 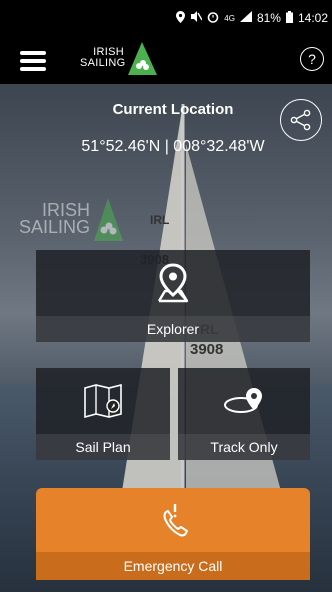 I want to click on emergency-call-button: Emergency Call, so click(x=173, y=534).